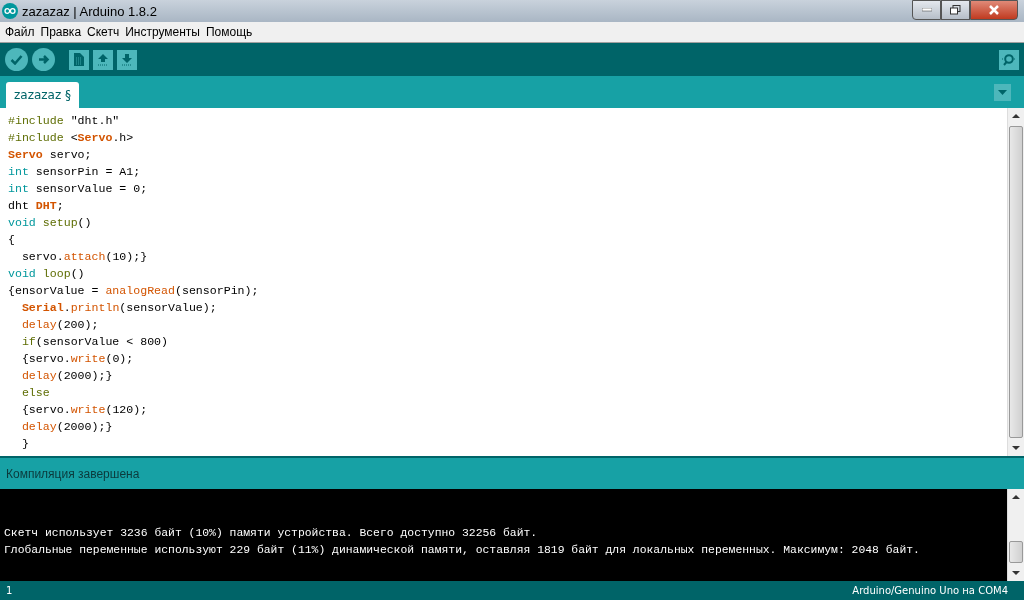 Image resolution: width=1024 pixels, height=600 pixels. What do you see at coordinates (162, 32) in the screenshot?
I see `menu-item: Инструменты` at bounding box center [162, 32].